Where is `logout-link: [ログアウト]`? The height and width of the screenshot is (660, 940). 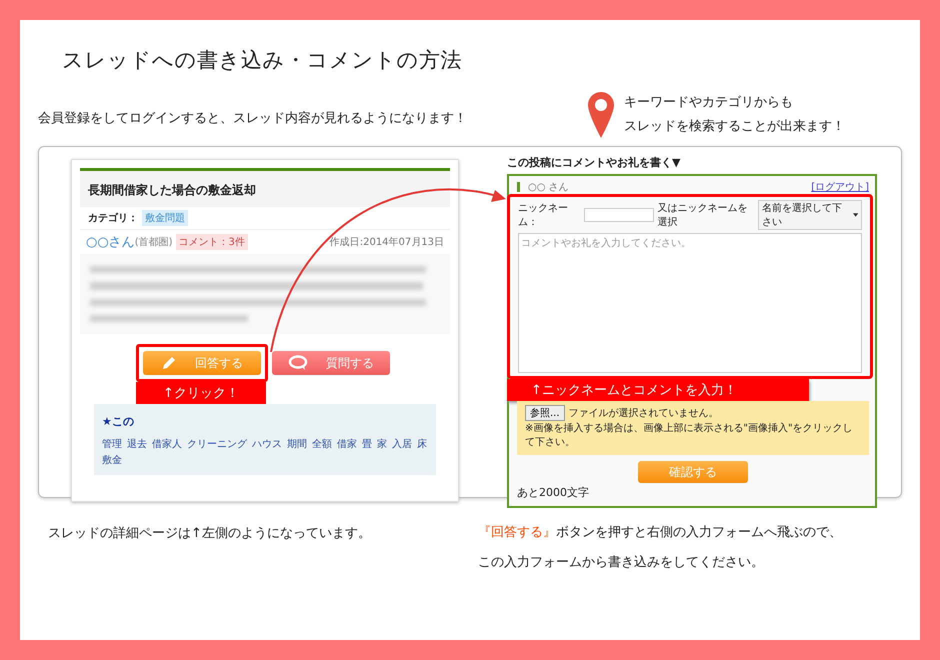 logout-link: [ログアウト] is located at coordinates (840, 187).